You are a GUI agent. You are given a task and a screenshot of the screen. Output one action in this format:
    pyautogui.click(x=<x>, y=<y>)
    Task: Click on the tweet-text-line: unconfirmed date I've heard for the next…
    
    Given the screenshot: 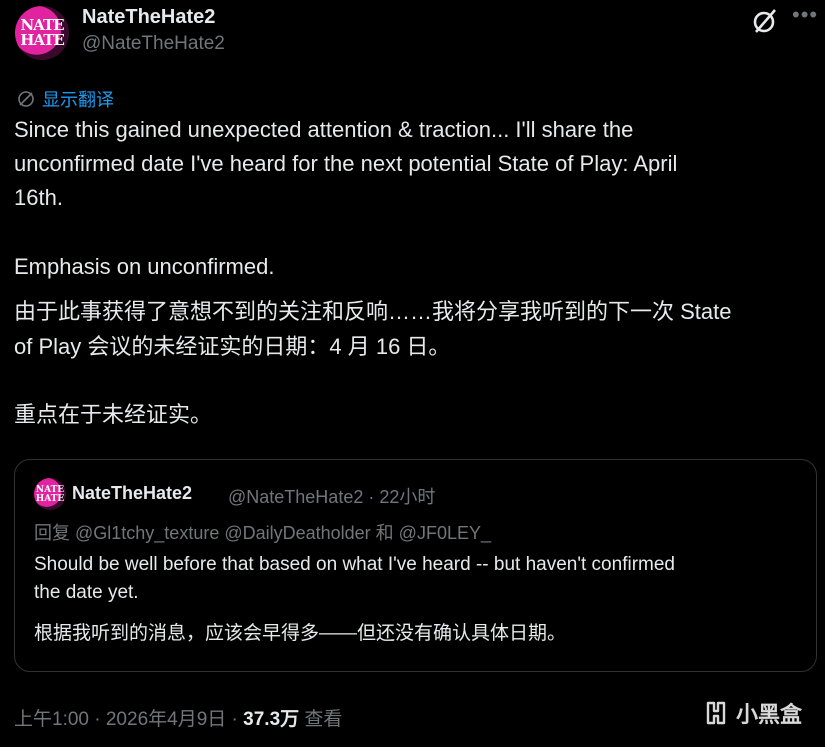 What is the action you would take?
    pyautogui.click(x=346, y=163)
    